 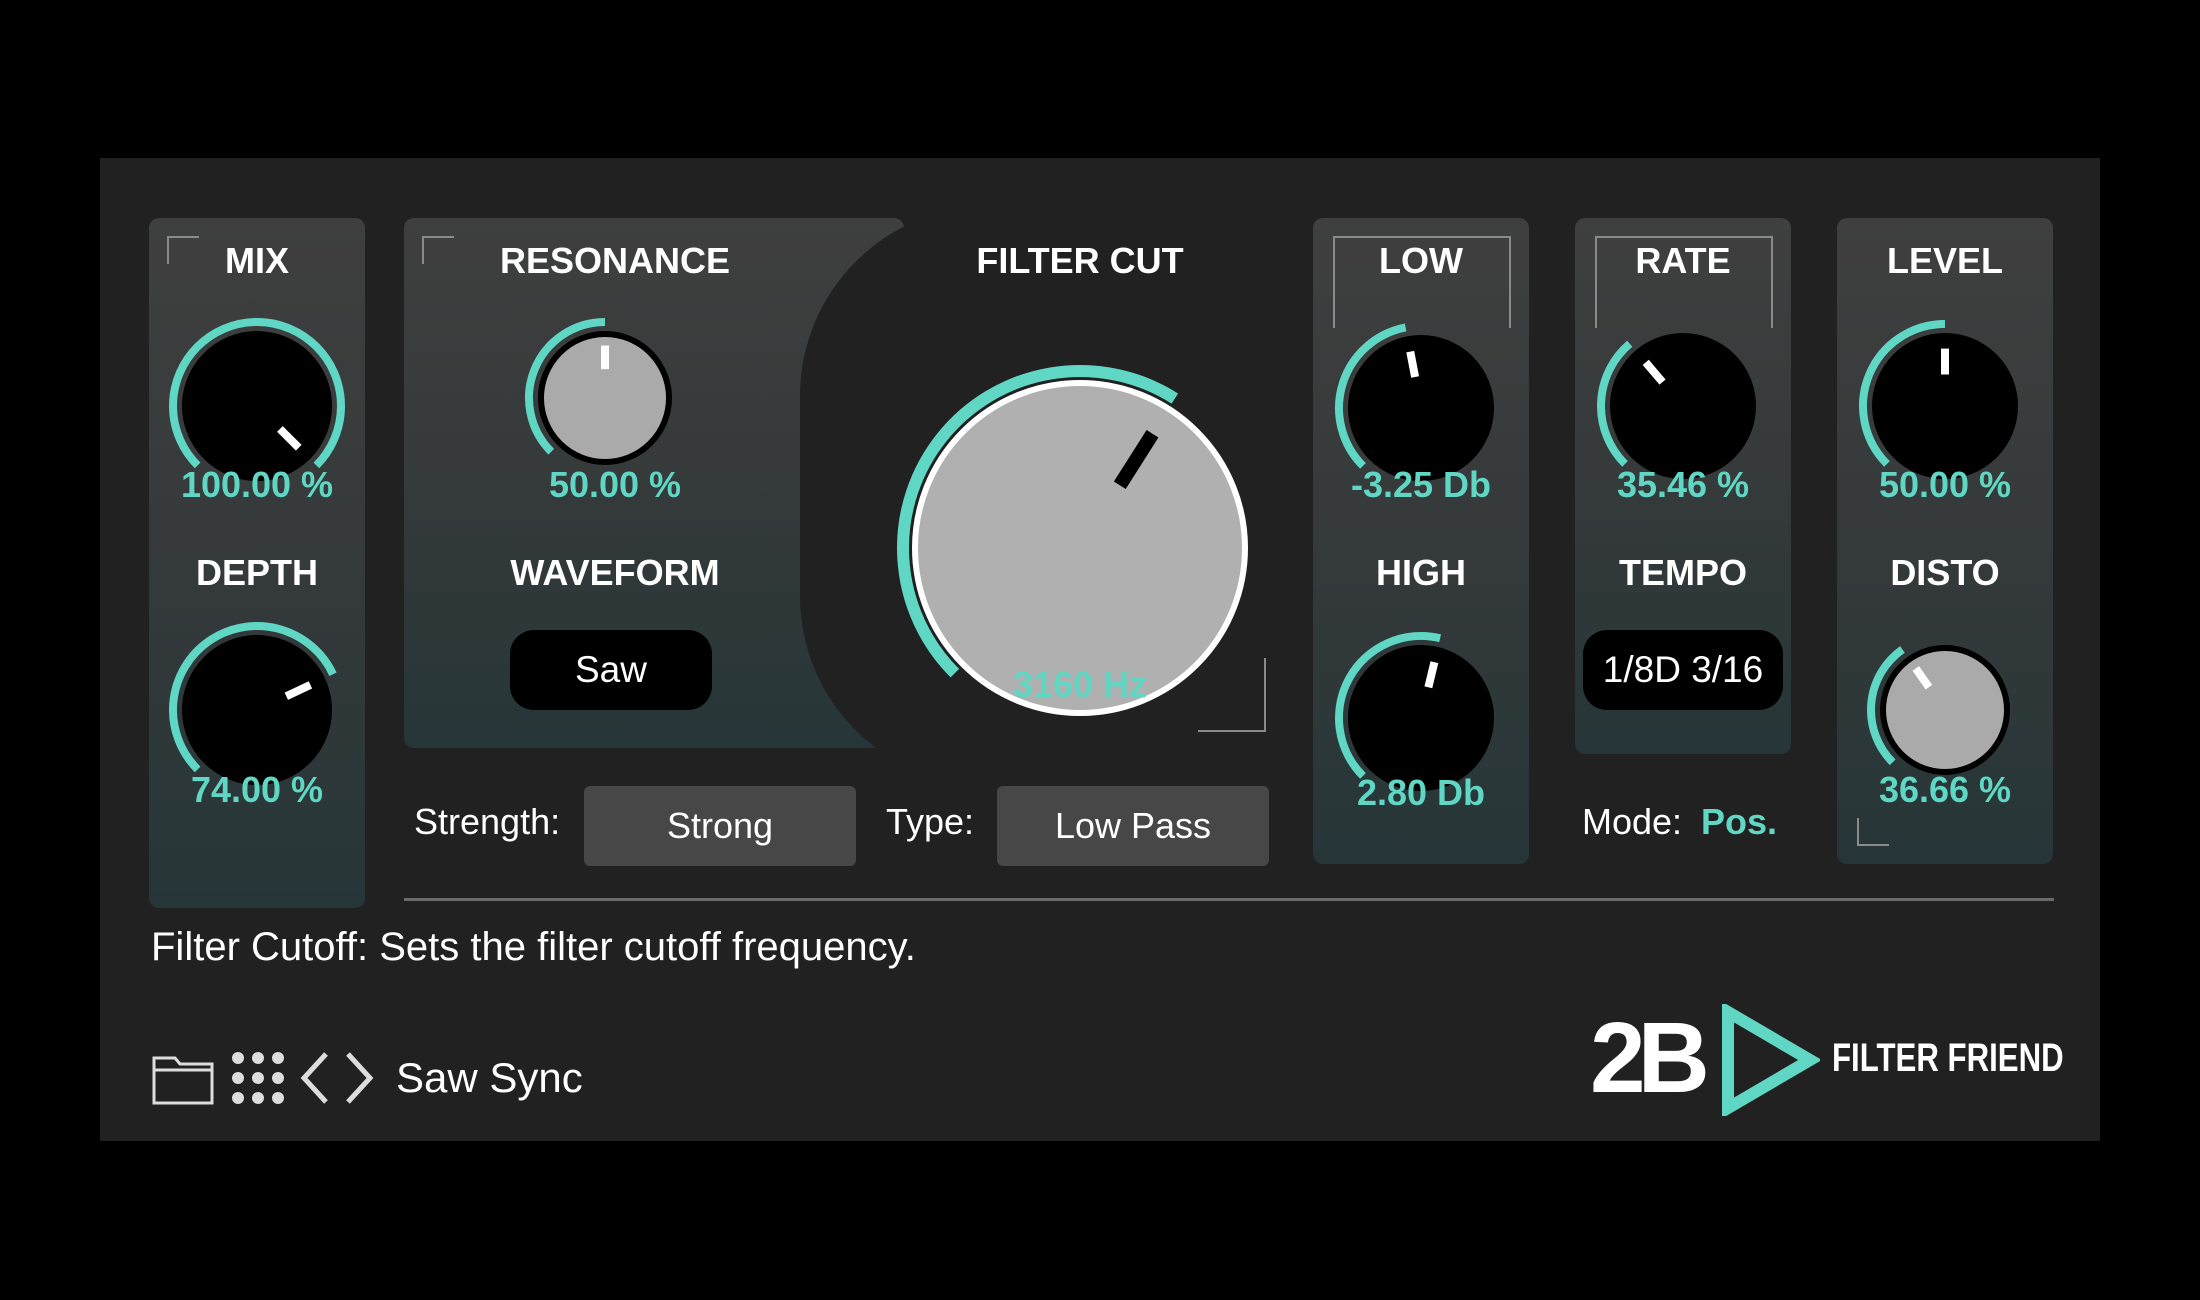 What do you see at coordinates (615, 484) in the screenshot?
I see `resonance-value: 50.00 %` at bounding box center [615, 484].